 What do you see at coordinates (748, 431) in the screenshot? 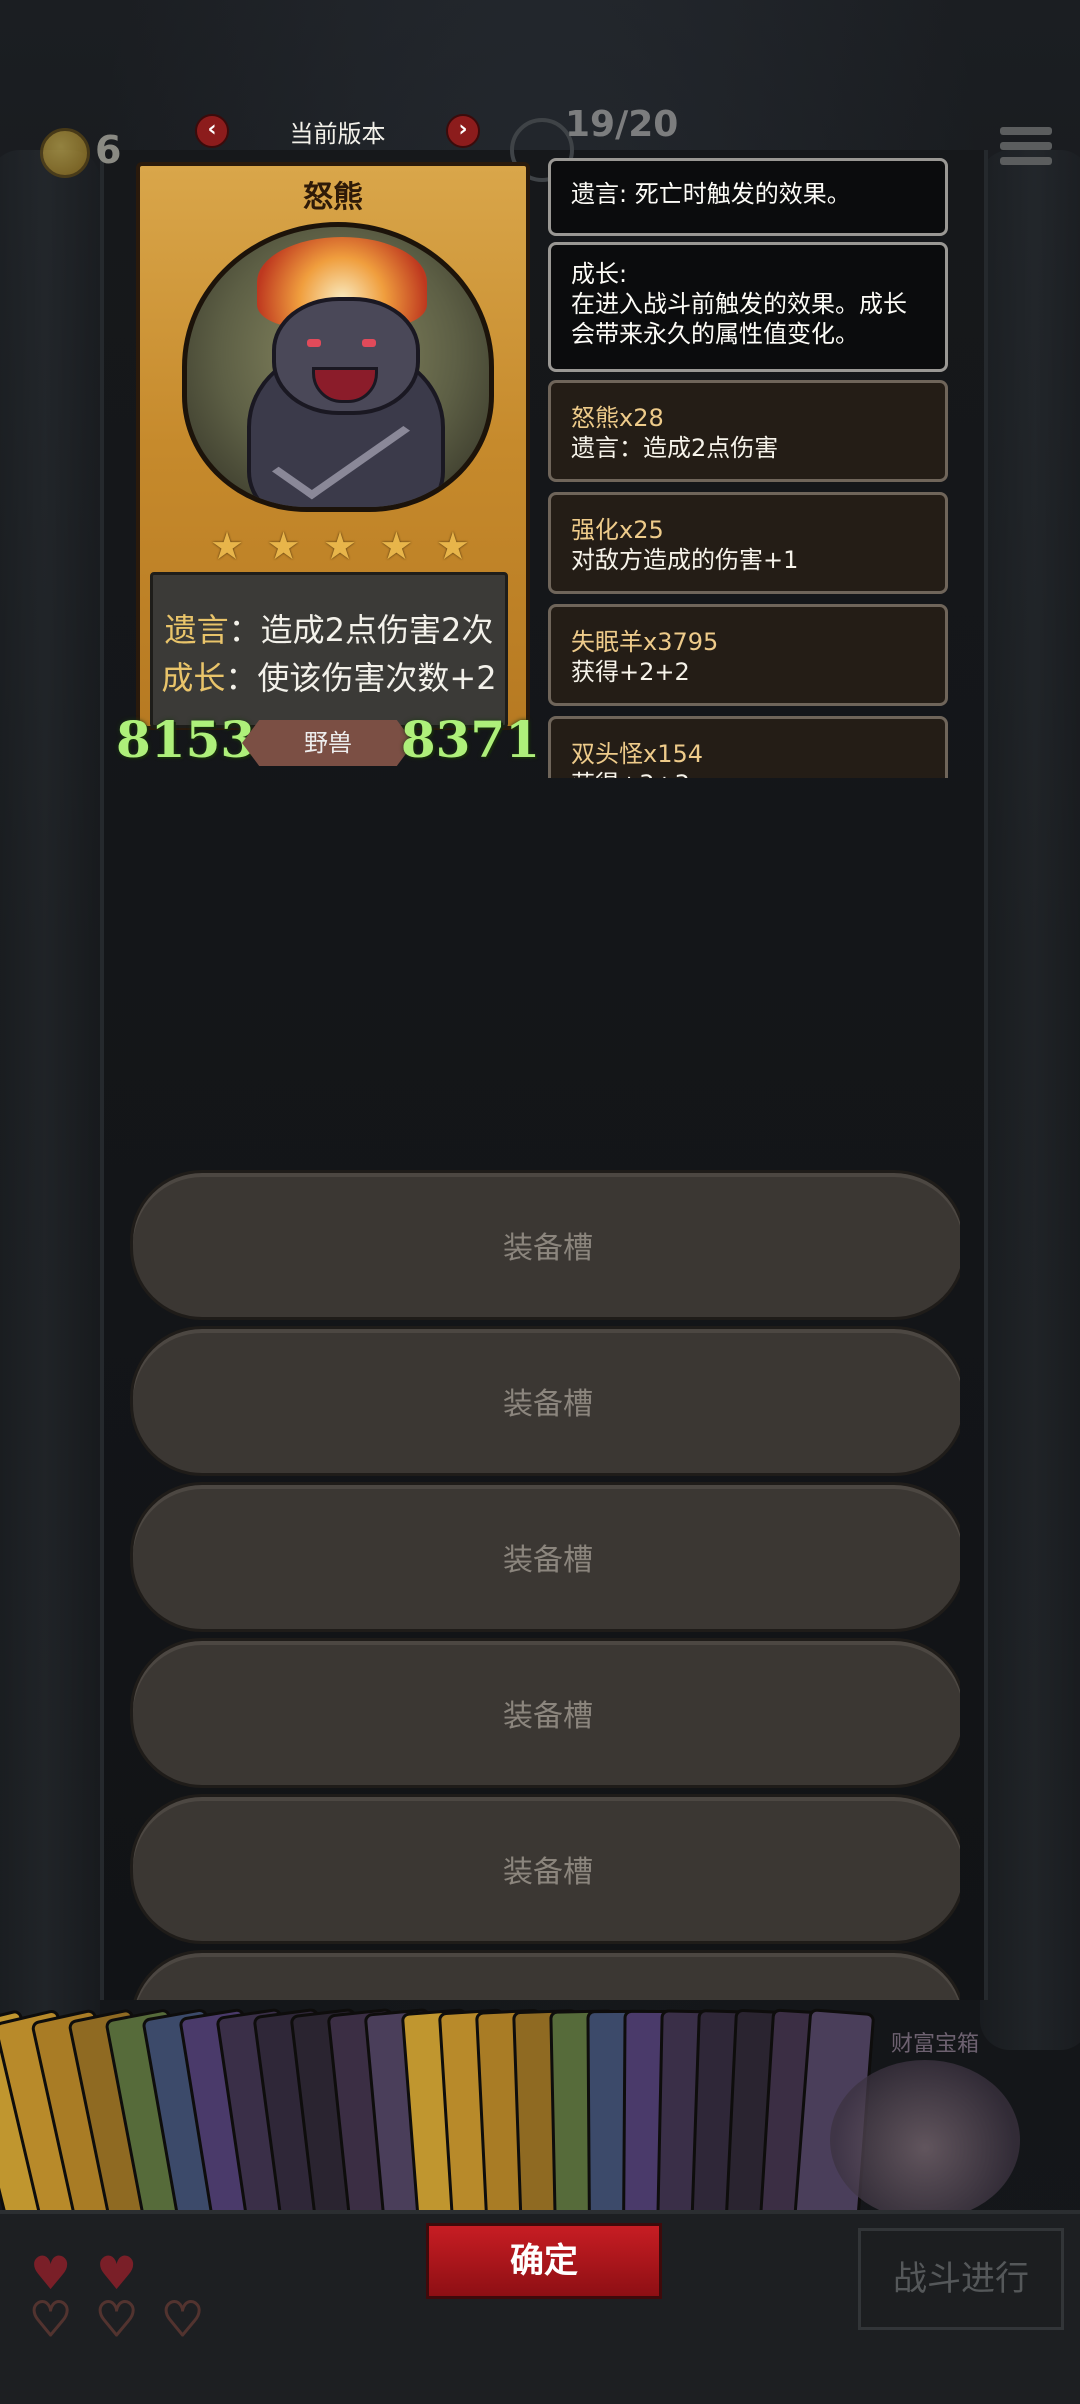
I see `tooltip-source: 怒熊x28 遗言：造成2点伤害` at bounding box center [748, 431].